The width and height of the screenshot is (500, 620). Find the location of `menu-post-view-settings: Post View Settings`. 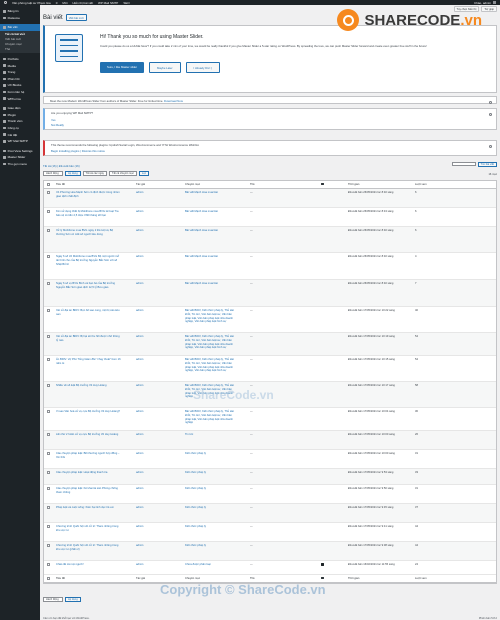

menu-post-view-settings: Post View Settings is located at coordinates (20, 151).